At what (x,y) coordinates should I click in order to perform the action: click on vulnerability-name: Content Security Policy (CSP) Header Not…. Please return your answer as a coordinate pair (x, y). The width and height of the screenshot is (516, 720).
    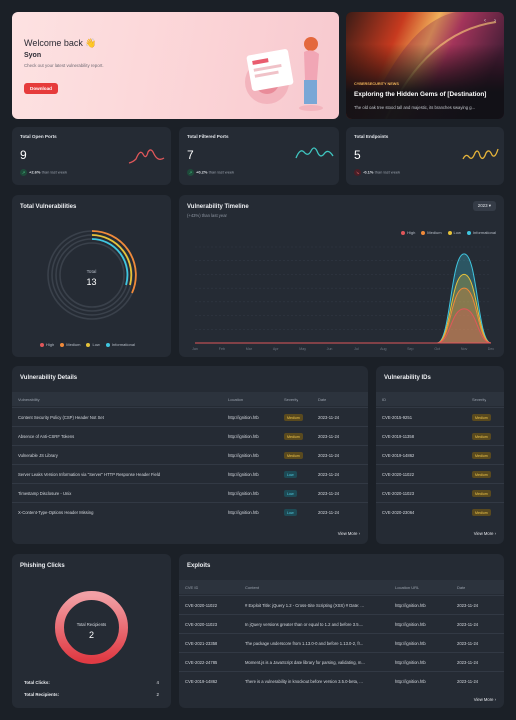
    Looking at the image, I should click on (61, 417).